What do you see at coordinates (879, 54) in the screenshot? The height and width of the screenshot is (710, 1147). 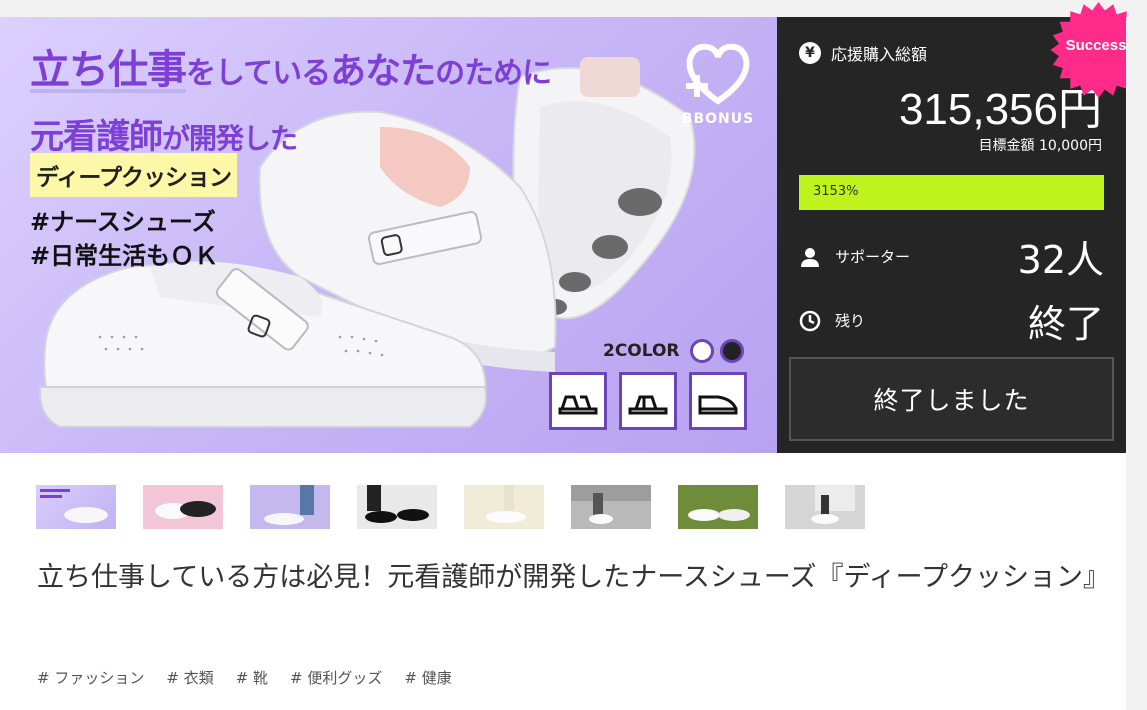 I see `total-label: 応援購入総額` at bounding box center [879, 54].